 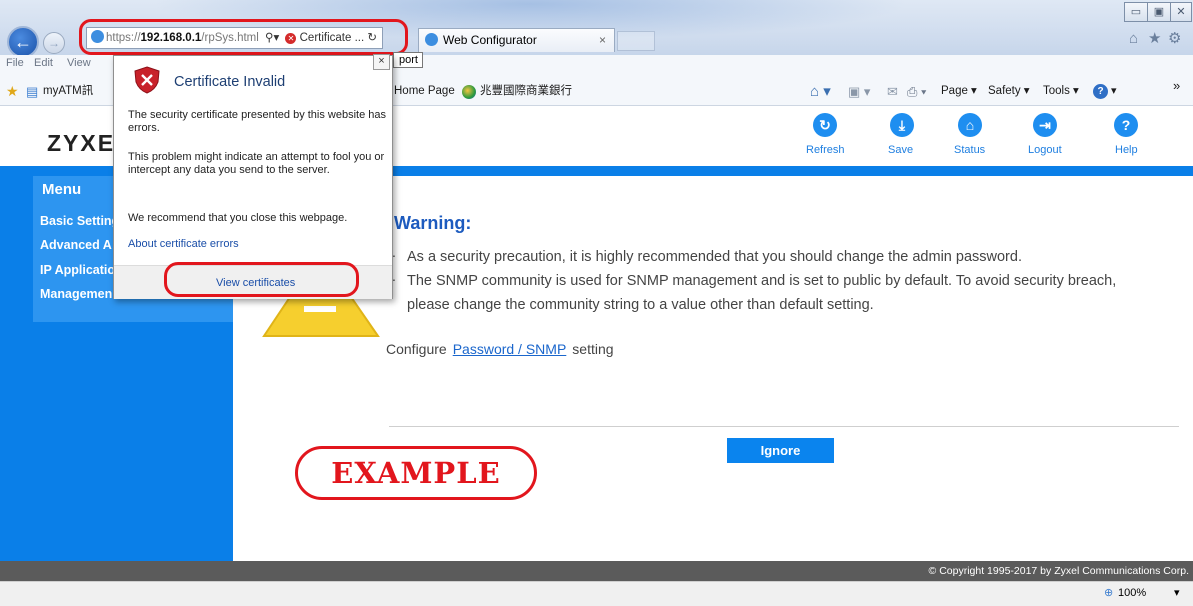 What do you see at coordinates (1114, 91) in the screenshot?
I see `help-dropdown-icon: ▾` at bounding box center [1114, 91].